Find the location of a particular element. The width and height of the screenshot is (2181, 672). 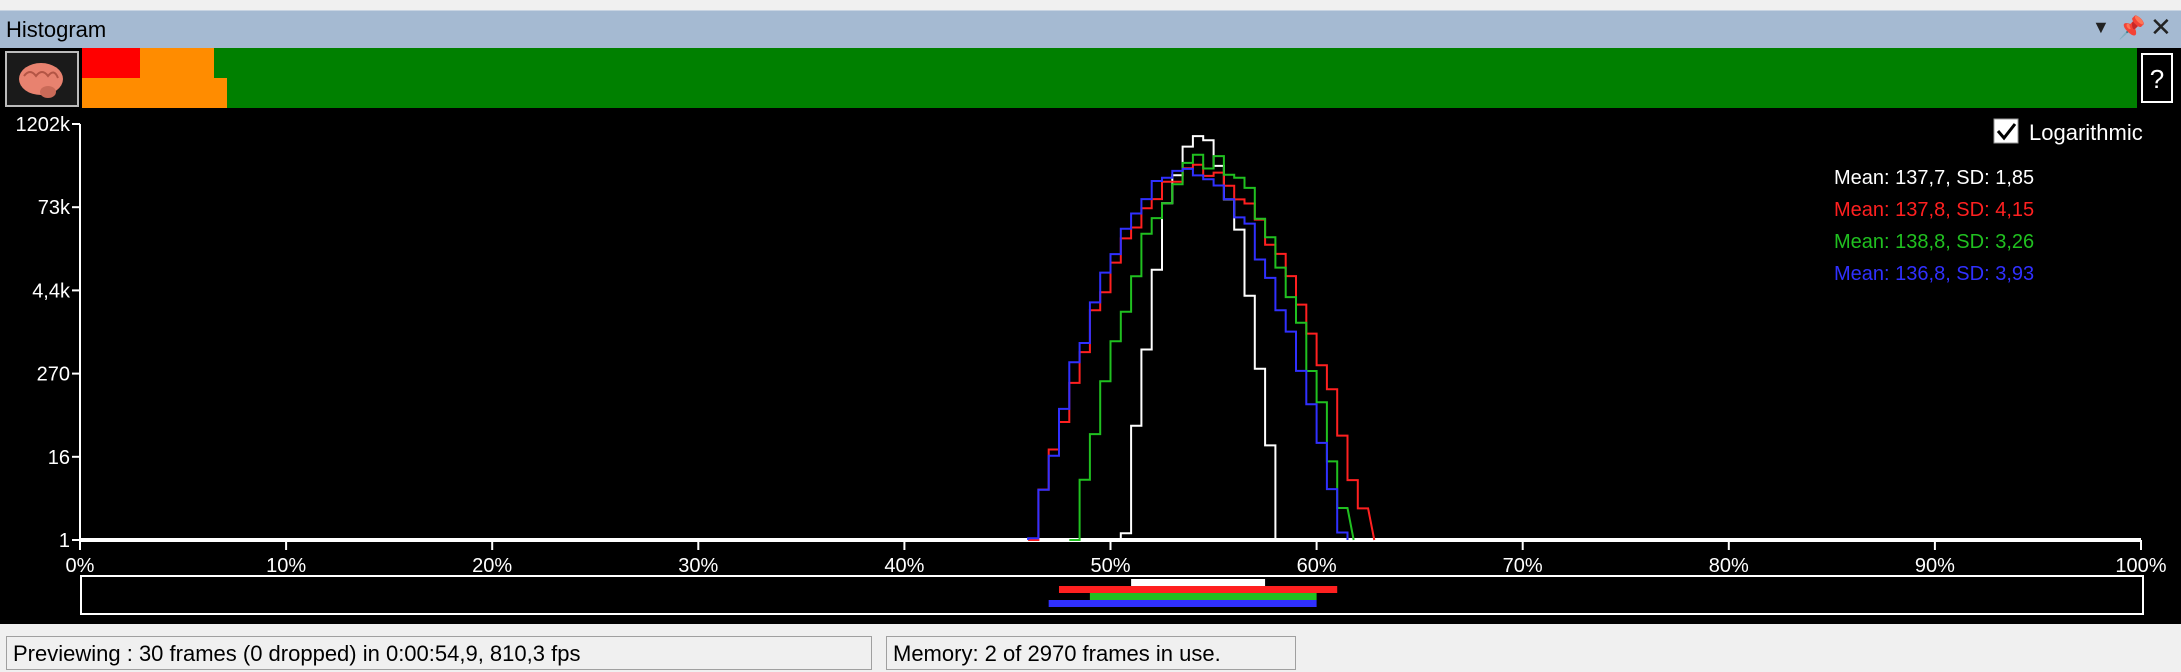

x-tick-label: 100% is located at coordinates (2140, 566).